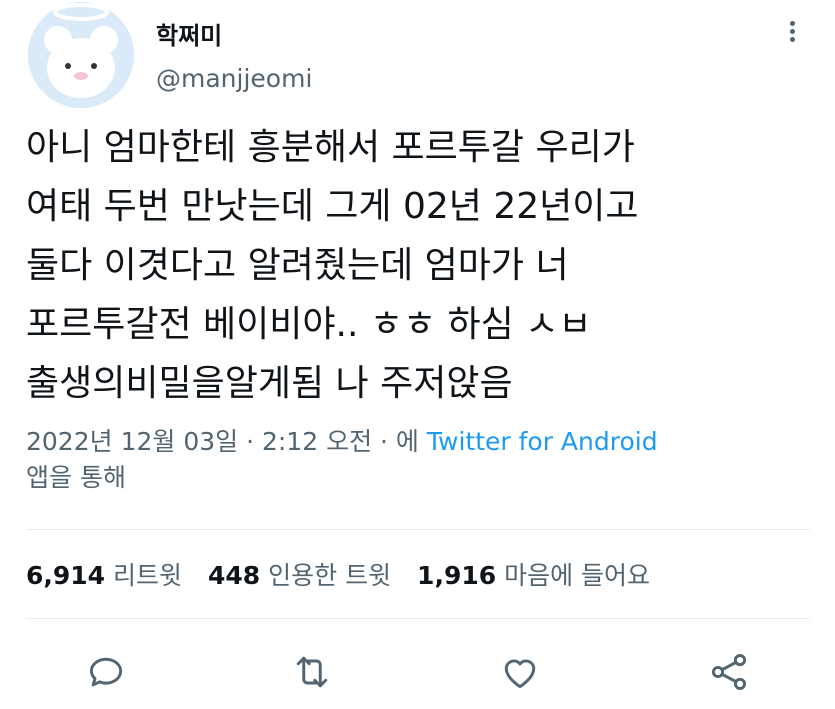  What do you see at coordinates (542, 441) in the screenshot?
I see `source-link: Twitter for Android` at bounding box center [542, 441].